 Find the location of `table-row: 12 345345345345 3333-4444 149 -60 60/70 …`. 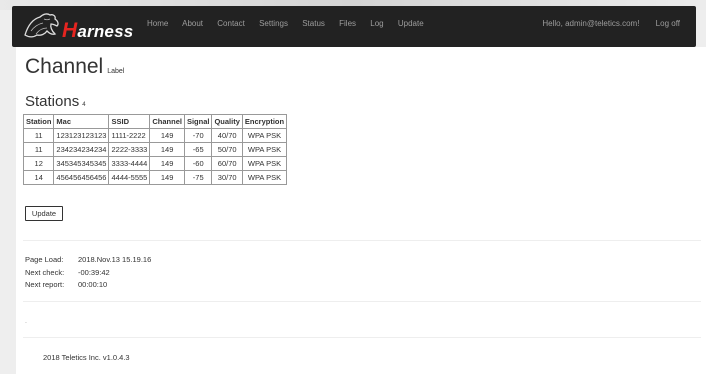

table-row: 12 345345345345 3333-4444 149 -60 60/70 … is located at coordinates (155, 163).